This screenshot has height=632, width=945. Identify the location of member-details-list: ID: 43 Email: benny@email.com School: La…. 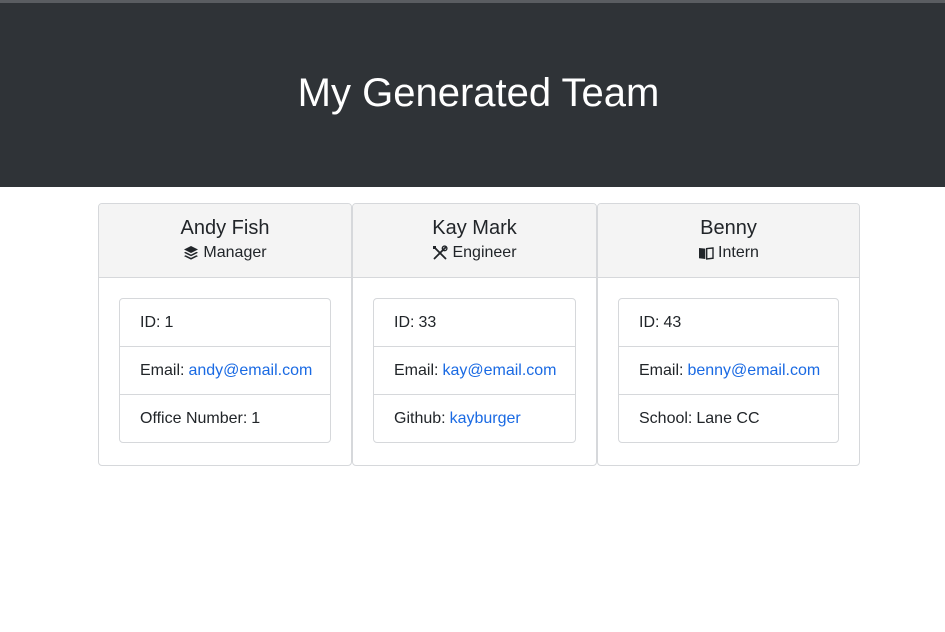
(728, 370).